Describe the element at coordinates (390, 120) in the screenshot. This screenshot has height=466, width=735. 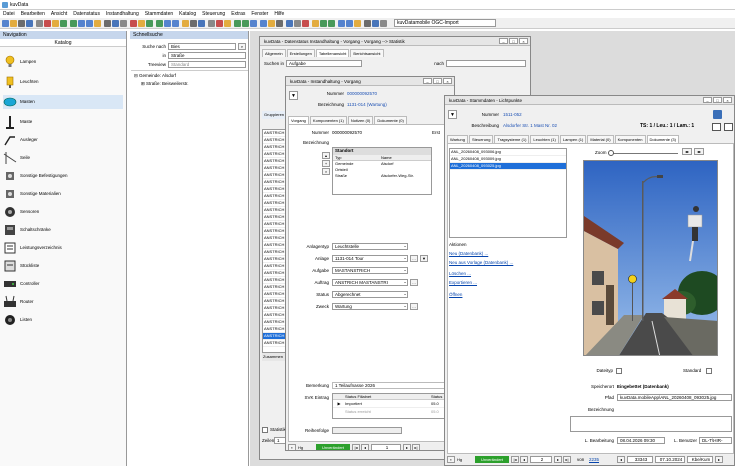
I see `tab-dokumente-0-: Dokumente (0)` at that location.